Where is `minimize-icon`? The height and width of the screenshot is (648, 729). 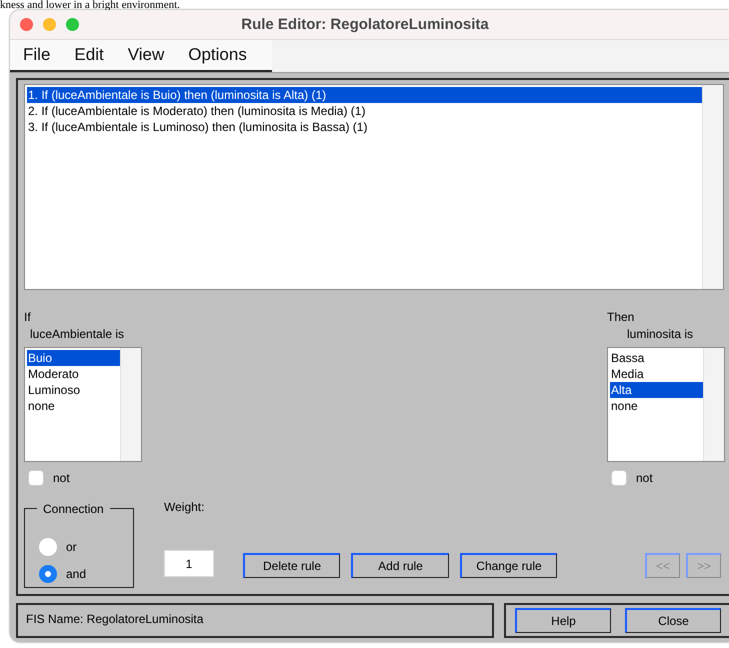
minimize-icon is located at coordinates (49, 24).